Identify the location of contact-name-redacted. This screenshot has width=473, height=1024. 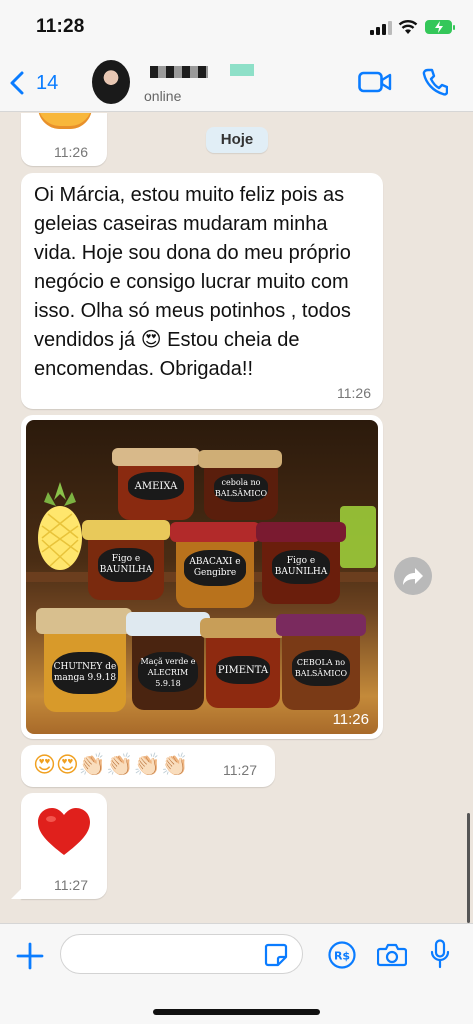
(179, 72).